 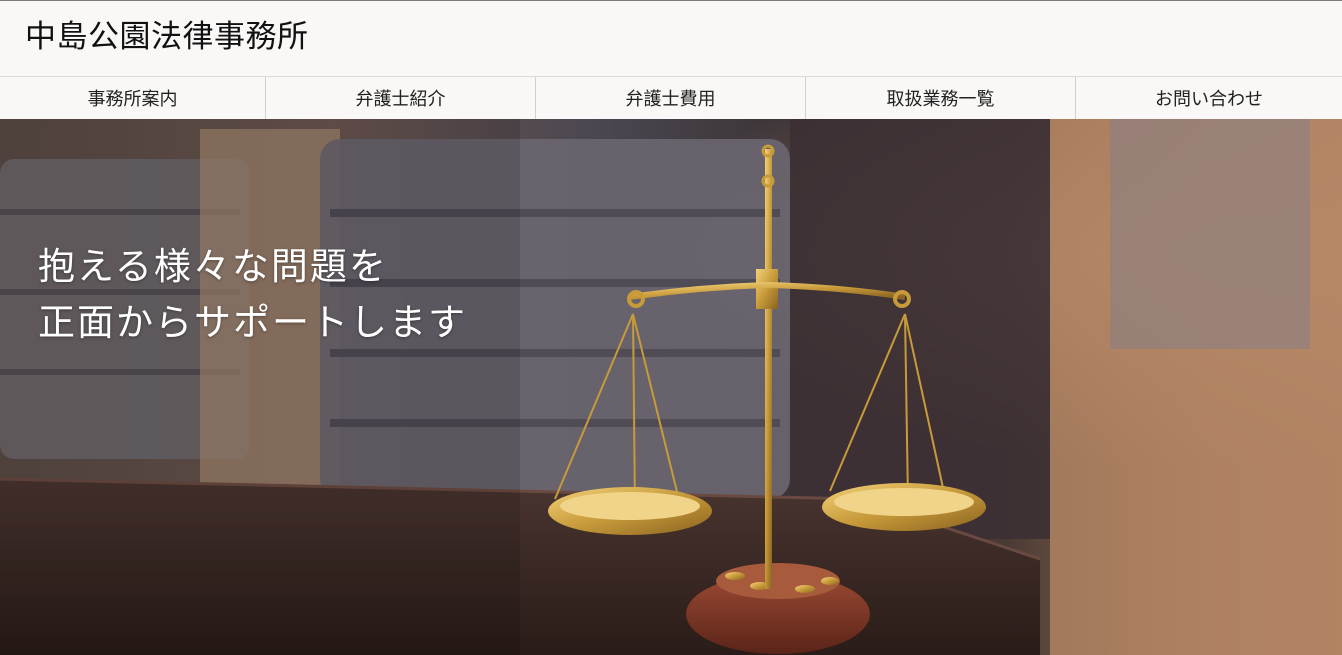 I want to click on nav-item-contact: お問い合わせ, so click(x=1209, y=98).